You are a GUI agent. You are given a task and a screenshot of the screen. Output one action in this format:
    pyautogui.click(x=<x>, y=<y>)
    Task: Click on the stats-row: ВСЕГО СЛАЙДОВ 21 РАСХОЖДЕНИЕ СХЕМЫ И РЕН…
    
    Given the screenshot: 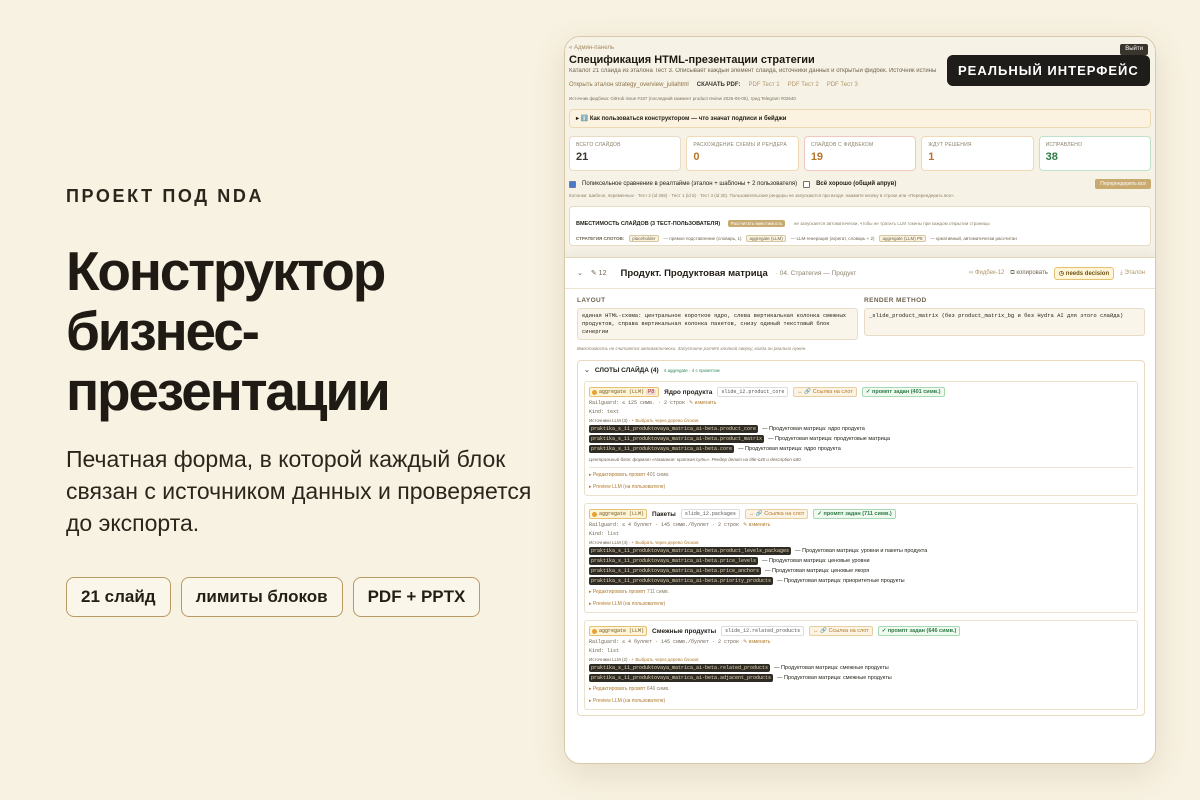 What is the action you would take?
    pyautogui.click(x=860, y=153)
    